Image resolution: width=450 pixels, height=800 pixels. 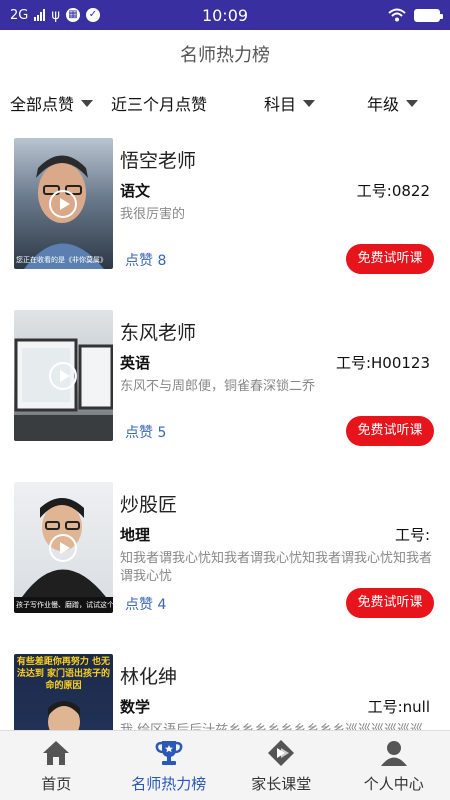 What do you see at coordinates (158, 333) in the screenshot?
I see `teacher-name: 东风老师` at bounding box center [158, 333].